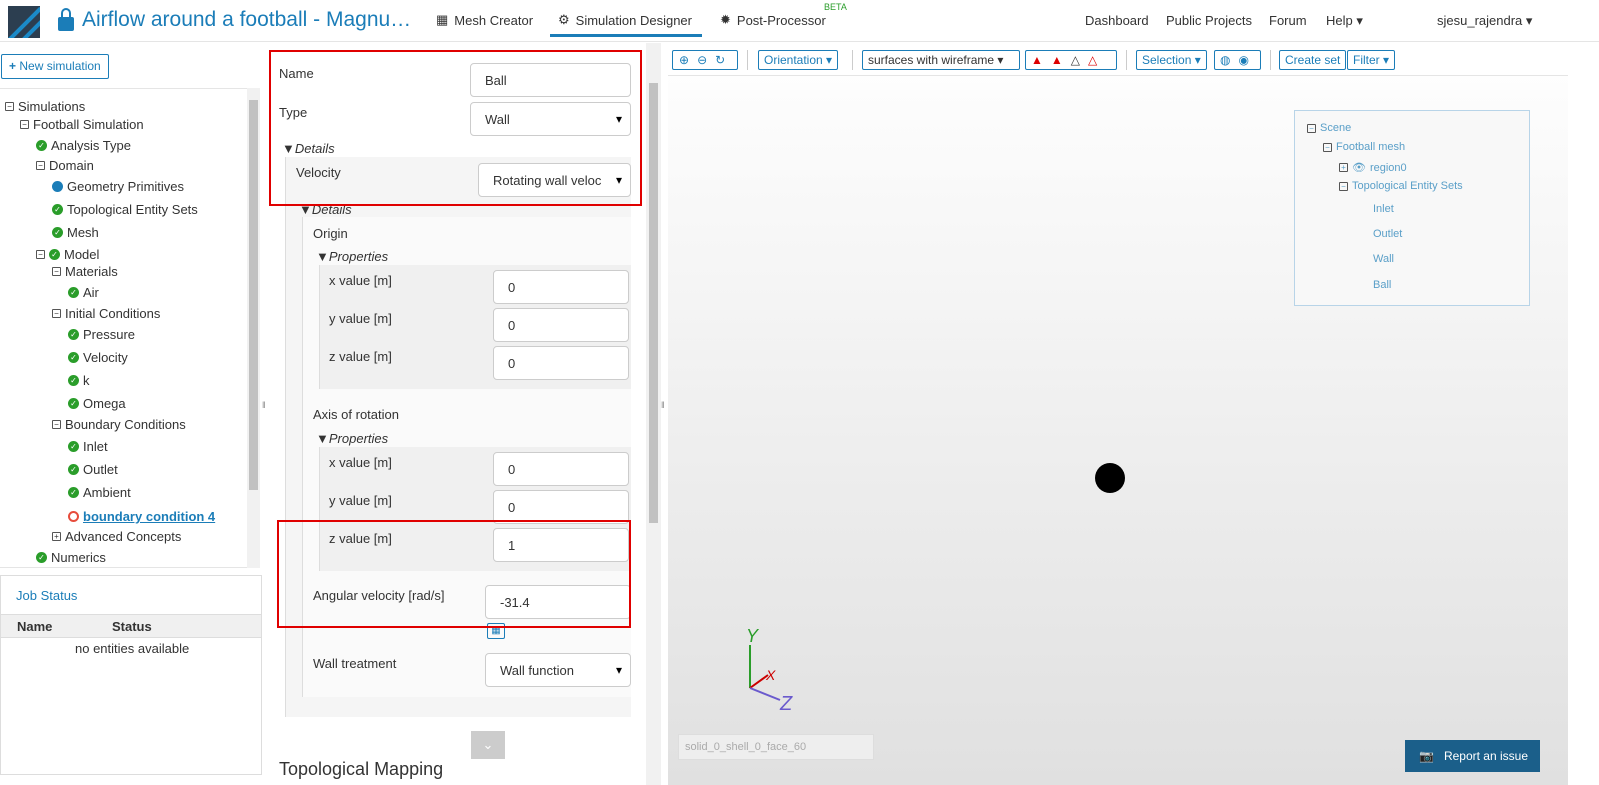 The width and height of the screenshot is (1599, 785). What do you see at coordinates (85, 271) in the screenshot?
I see `tree-item: − Materials` at bounding box center [85, 271].